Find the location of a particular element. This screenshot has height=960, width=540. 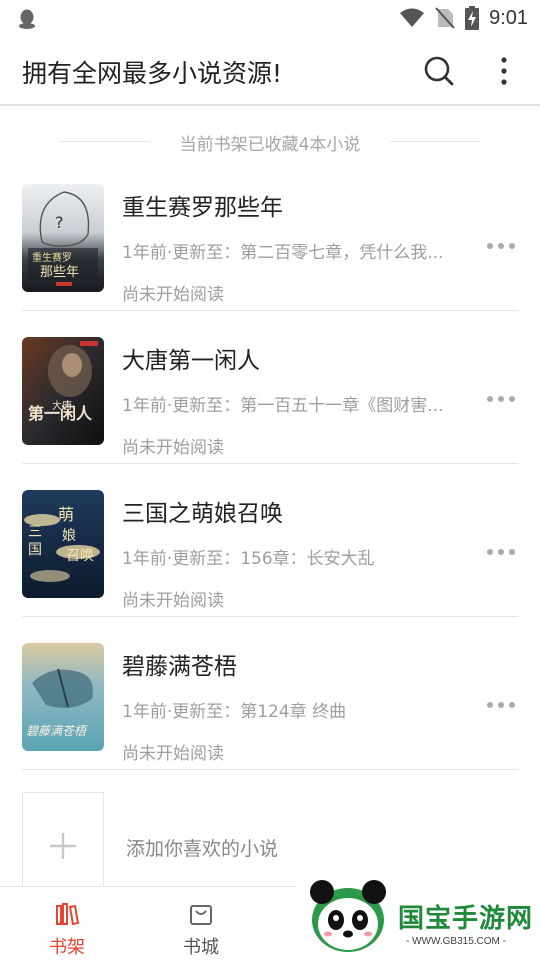

panda-logo-icon is located at coordinates (348, 916).